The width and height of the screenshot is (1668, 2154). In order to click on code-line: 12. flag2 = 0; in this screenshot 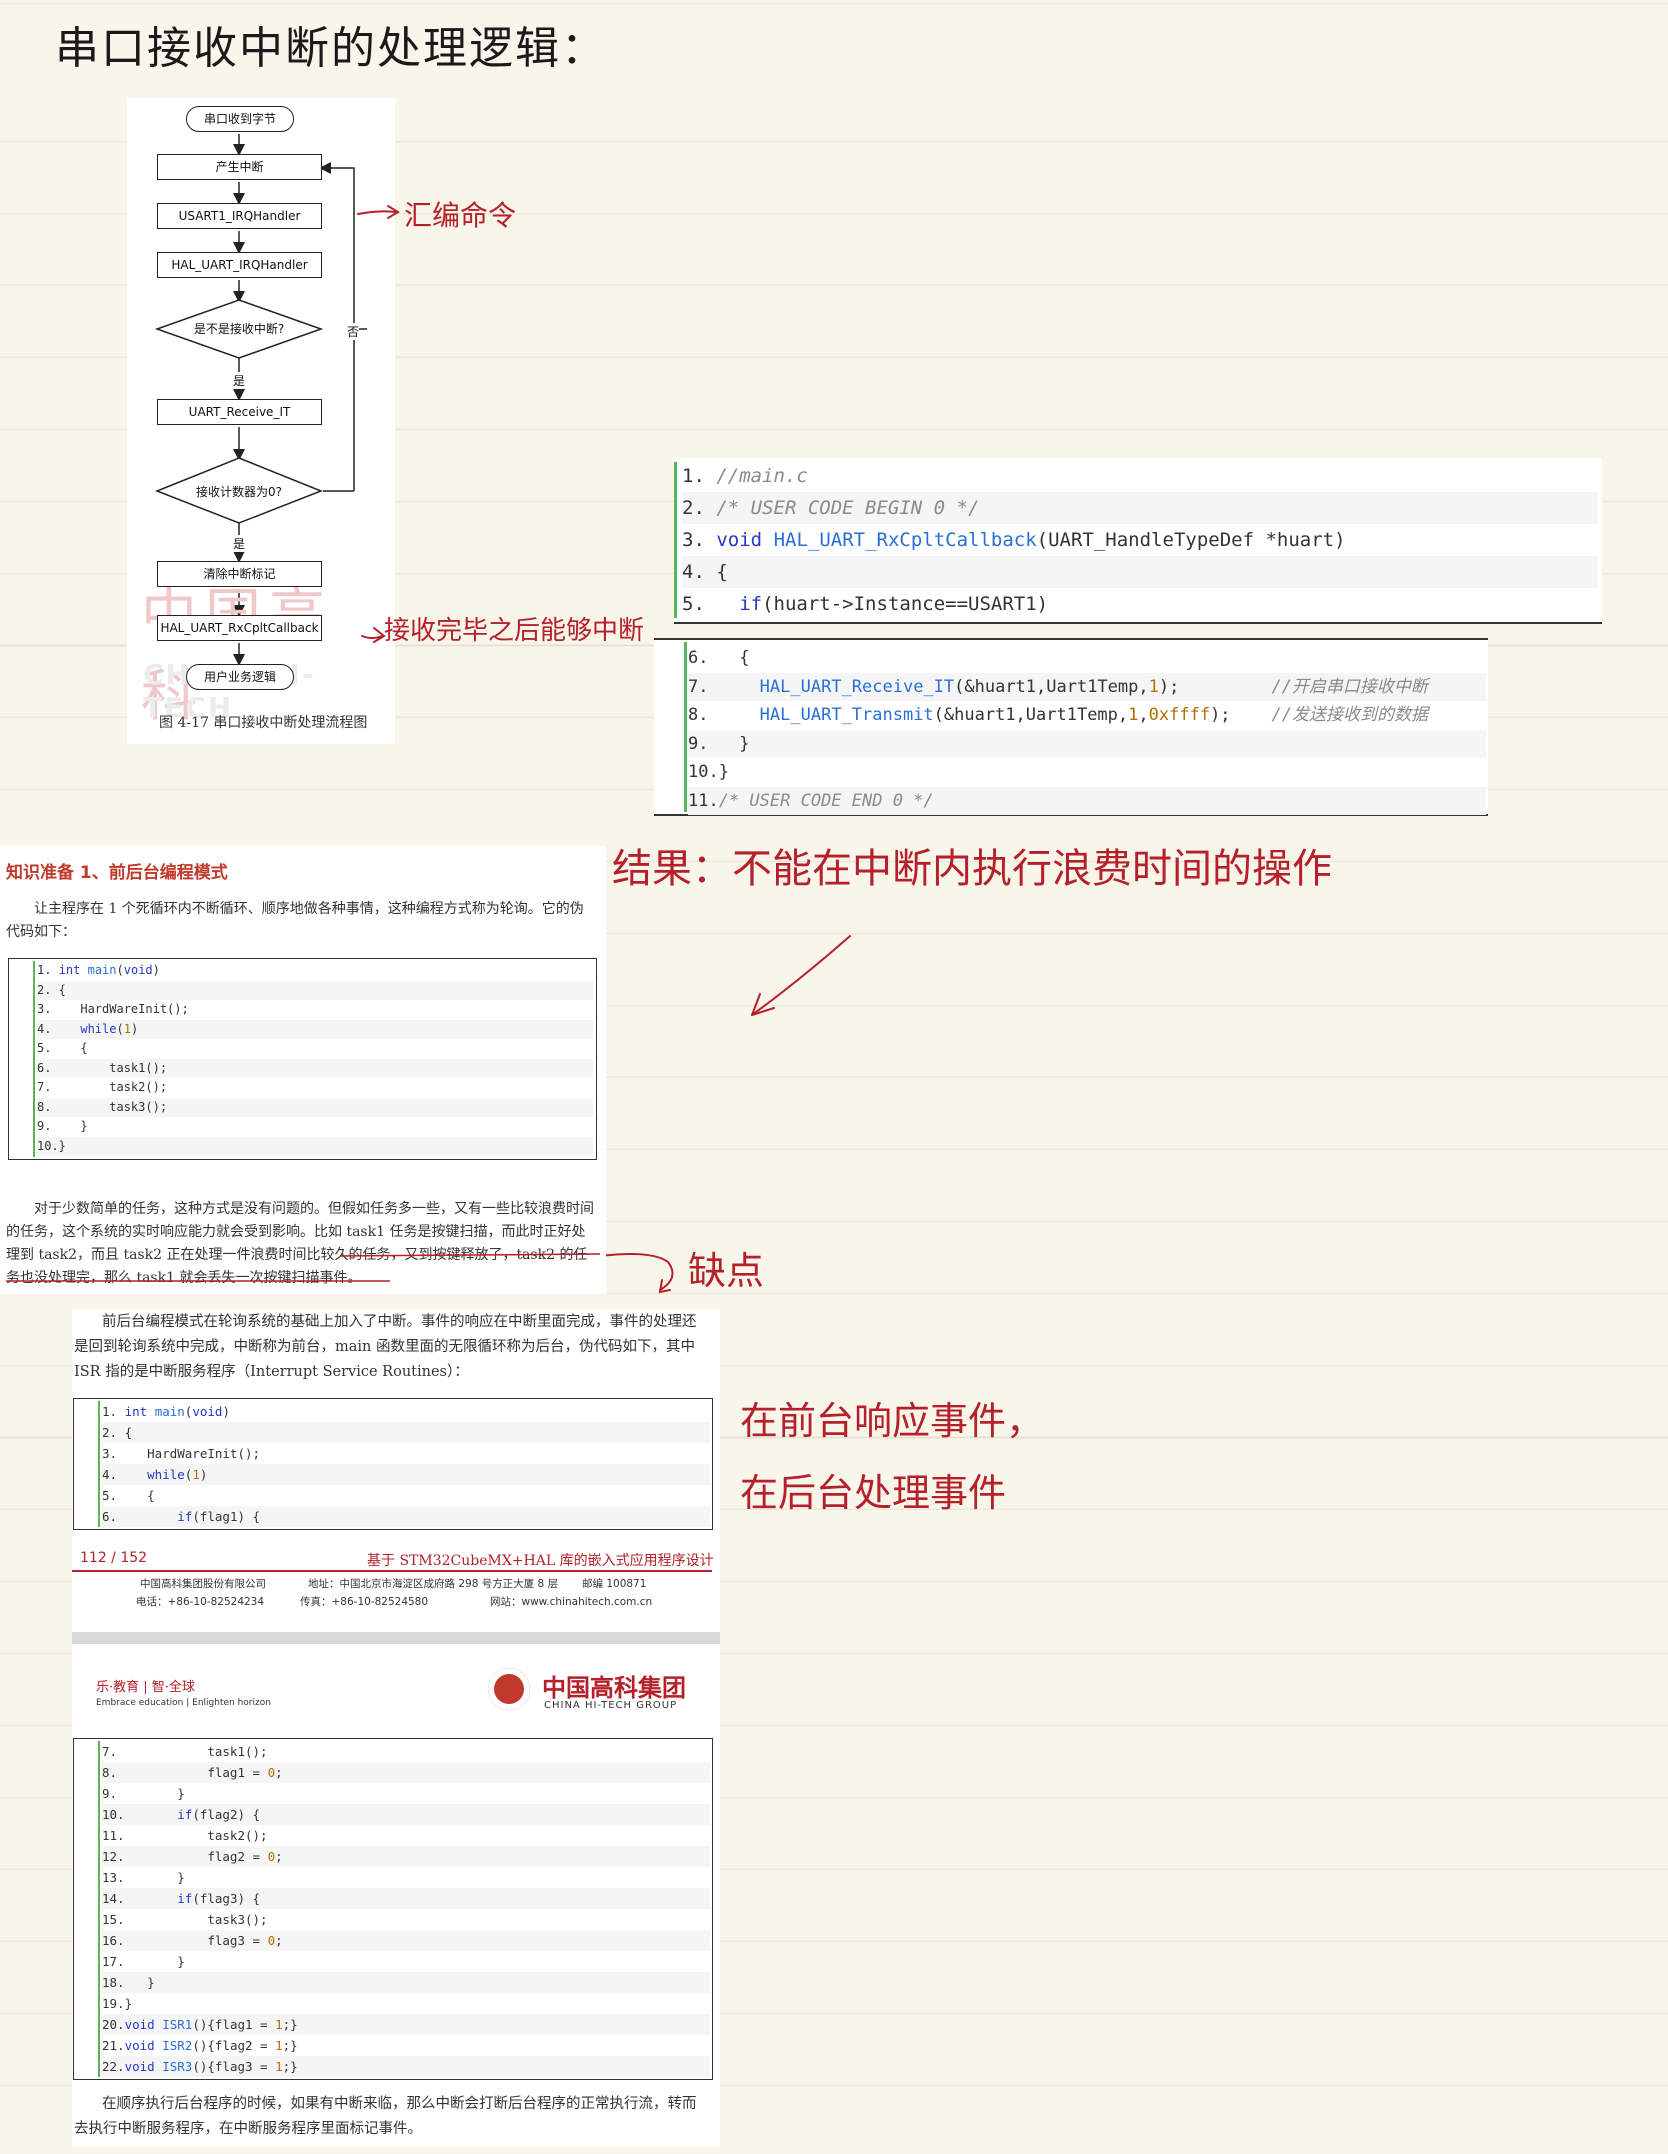, I will do `click(406, 1856)`.